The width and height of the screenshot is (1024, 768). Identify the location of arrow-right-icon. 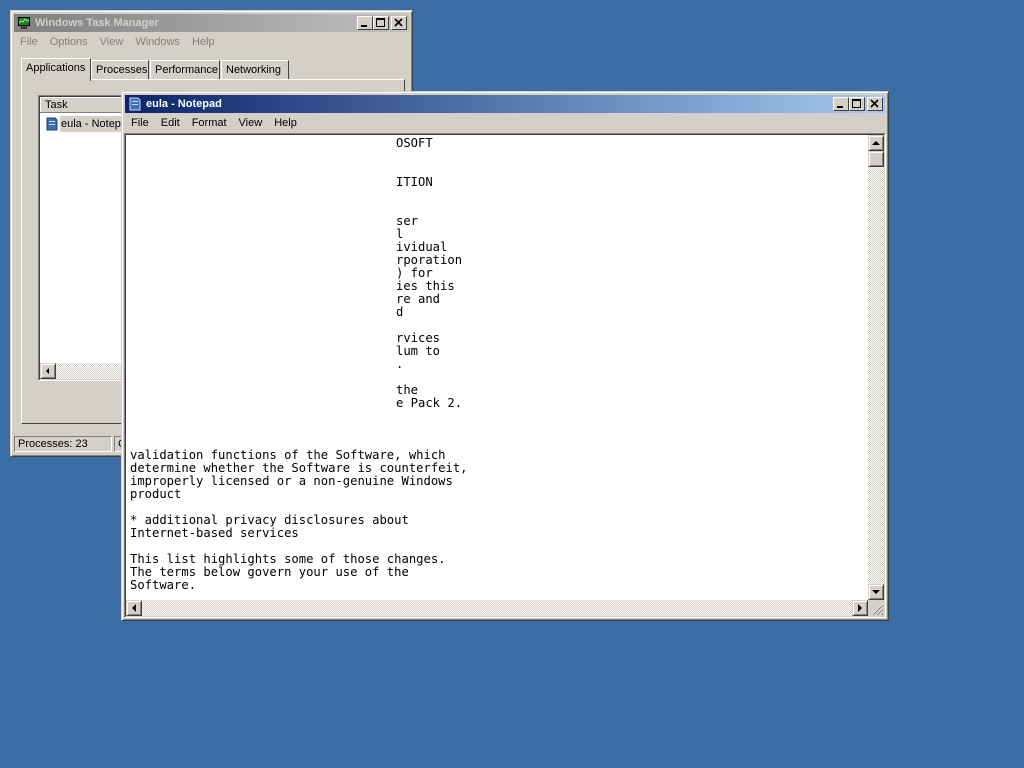
(860, 608).